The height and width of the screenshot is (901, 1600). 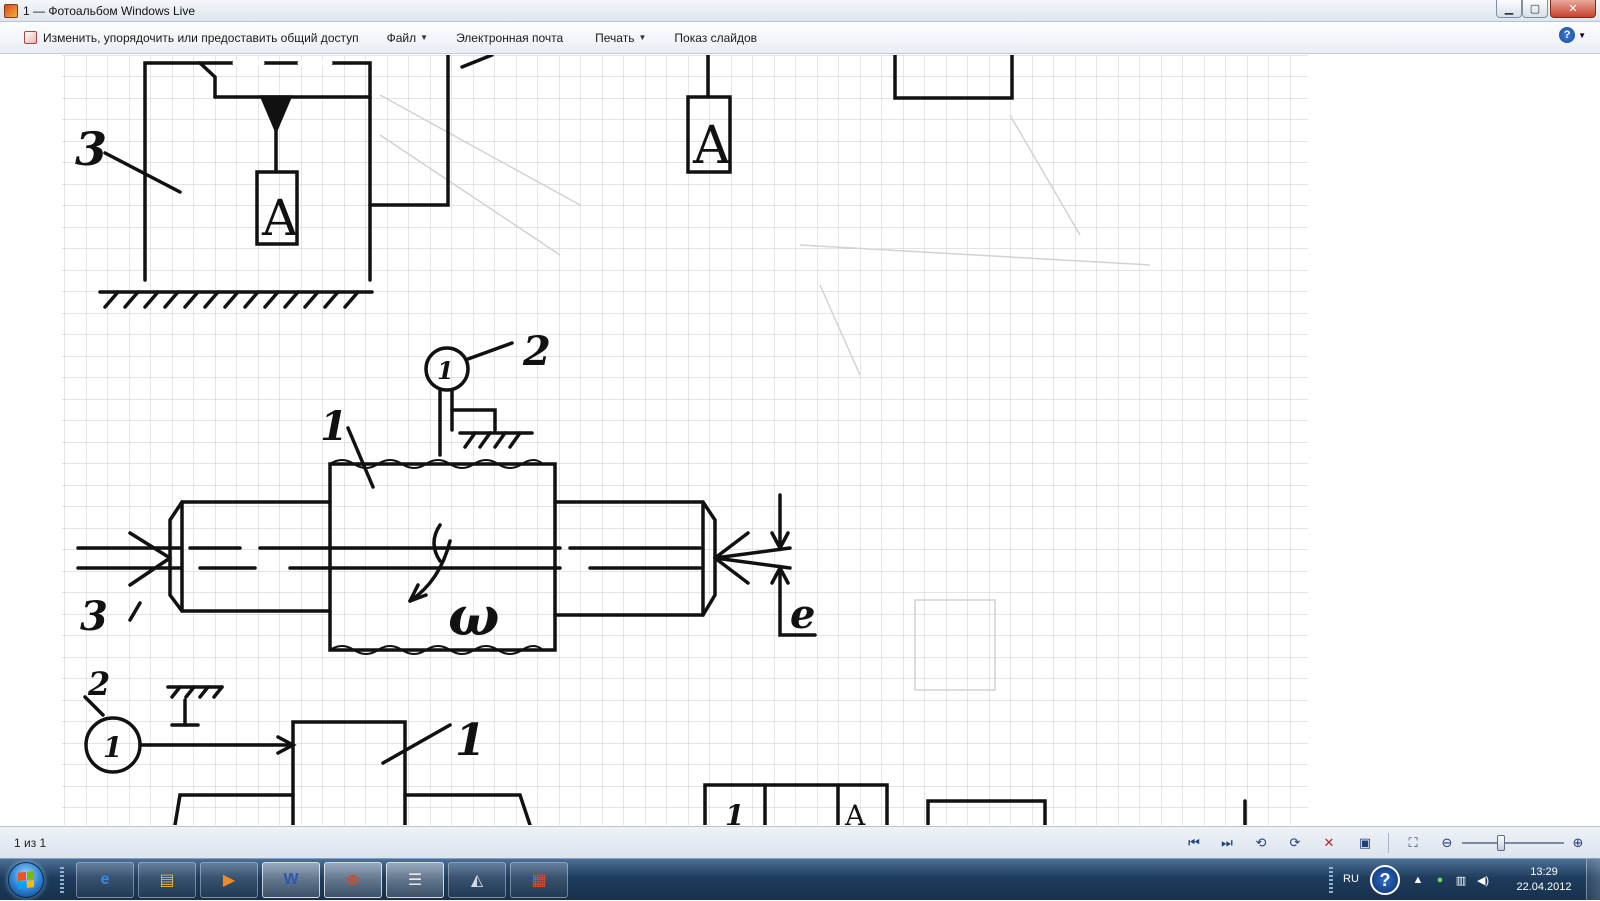 What do you see at coordinates (1500, 843) in the screenshot?
I see `zoom-slider-thumb` at bounding box center [1500, 843].